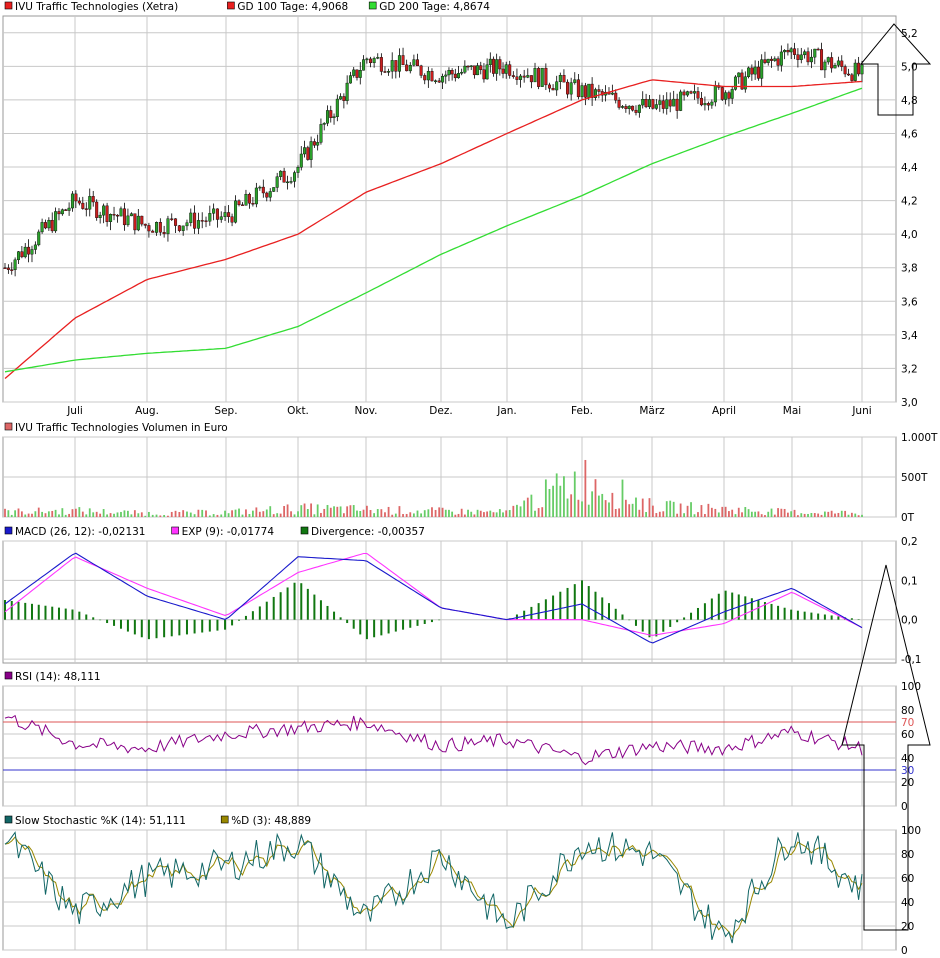  What do you see at coordinates (449, 602) in the screenshot?
I see `panel-frame-macd` at bounding box center [449, 602].